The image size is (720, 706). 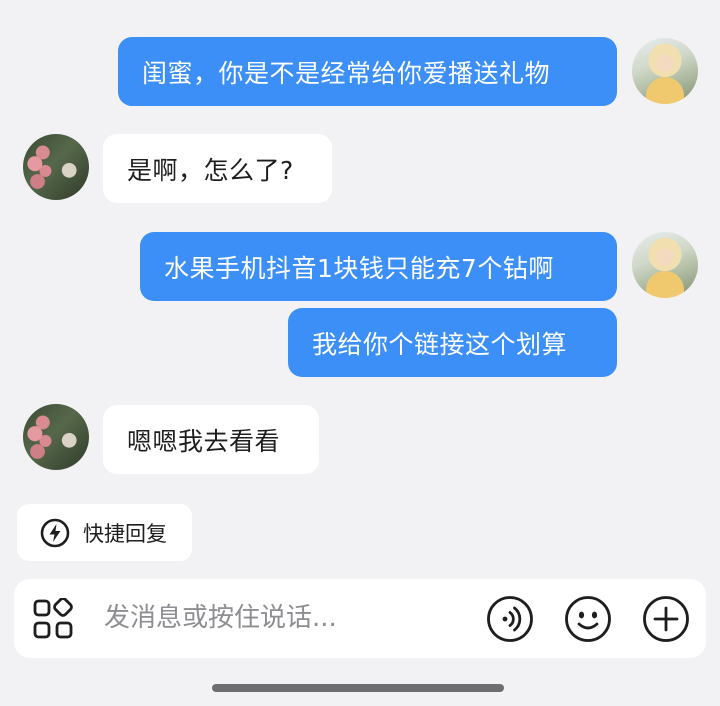 What do you see at coordinates (53, 618) in the screenshot?
I see `apps-grid-icon` at bounding box center [53, 618].